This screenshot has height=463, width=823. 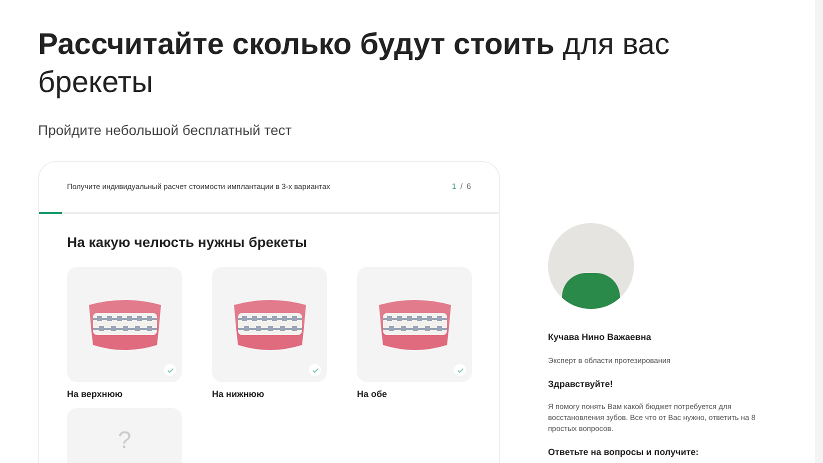 What do you see at coordinates (581, 384) in the screenshot?
I see `greeting-text: Здравствуйте!` at bounding box center [581, 384].